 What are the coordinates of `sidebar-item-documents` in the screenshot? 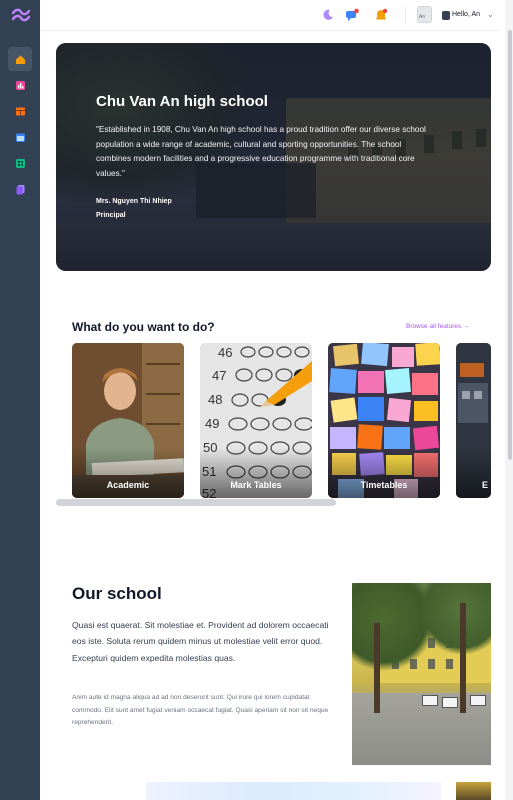 It's located at (20, 189).